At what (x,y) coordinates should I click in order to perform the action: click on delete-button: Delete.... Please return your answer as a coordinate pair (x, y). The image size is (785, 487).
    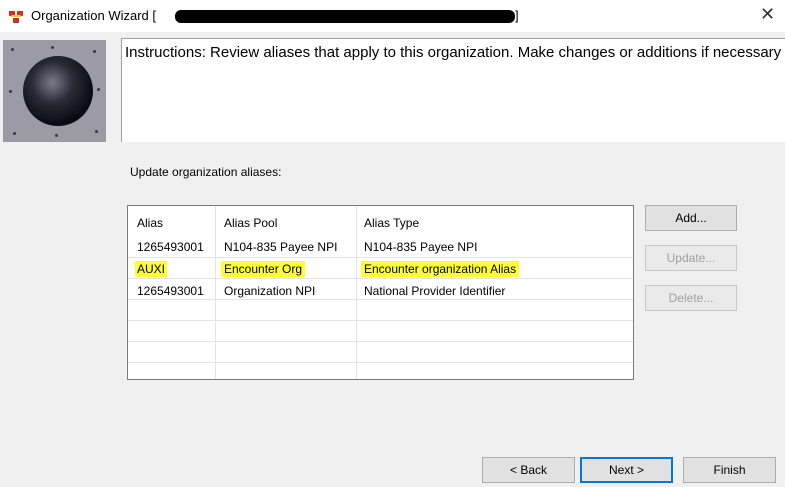
    Looking at the image, I should click on (691, 298).